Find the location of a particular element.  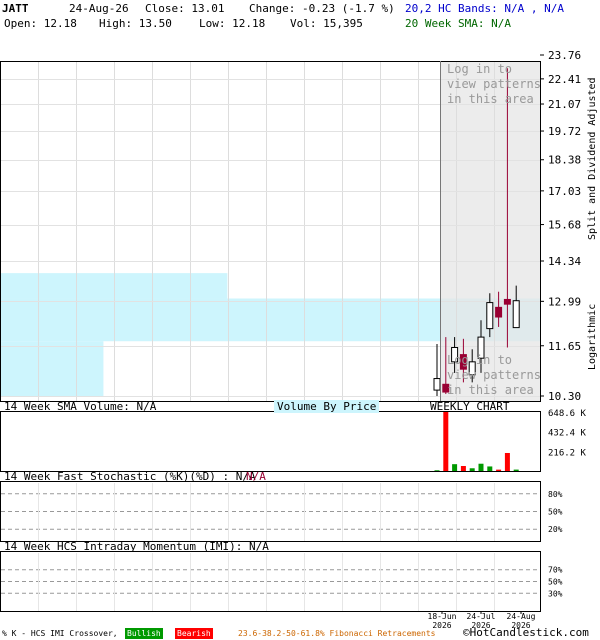

imi-grid: 70% 50% 30% is located at coordinates (282, 582).